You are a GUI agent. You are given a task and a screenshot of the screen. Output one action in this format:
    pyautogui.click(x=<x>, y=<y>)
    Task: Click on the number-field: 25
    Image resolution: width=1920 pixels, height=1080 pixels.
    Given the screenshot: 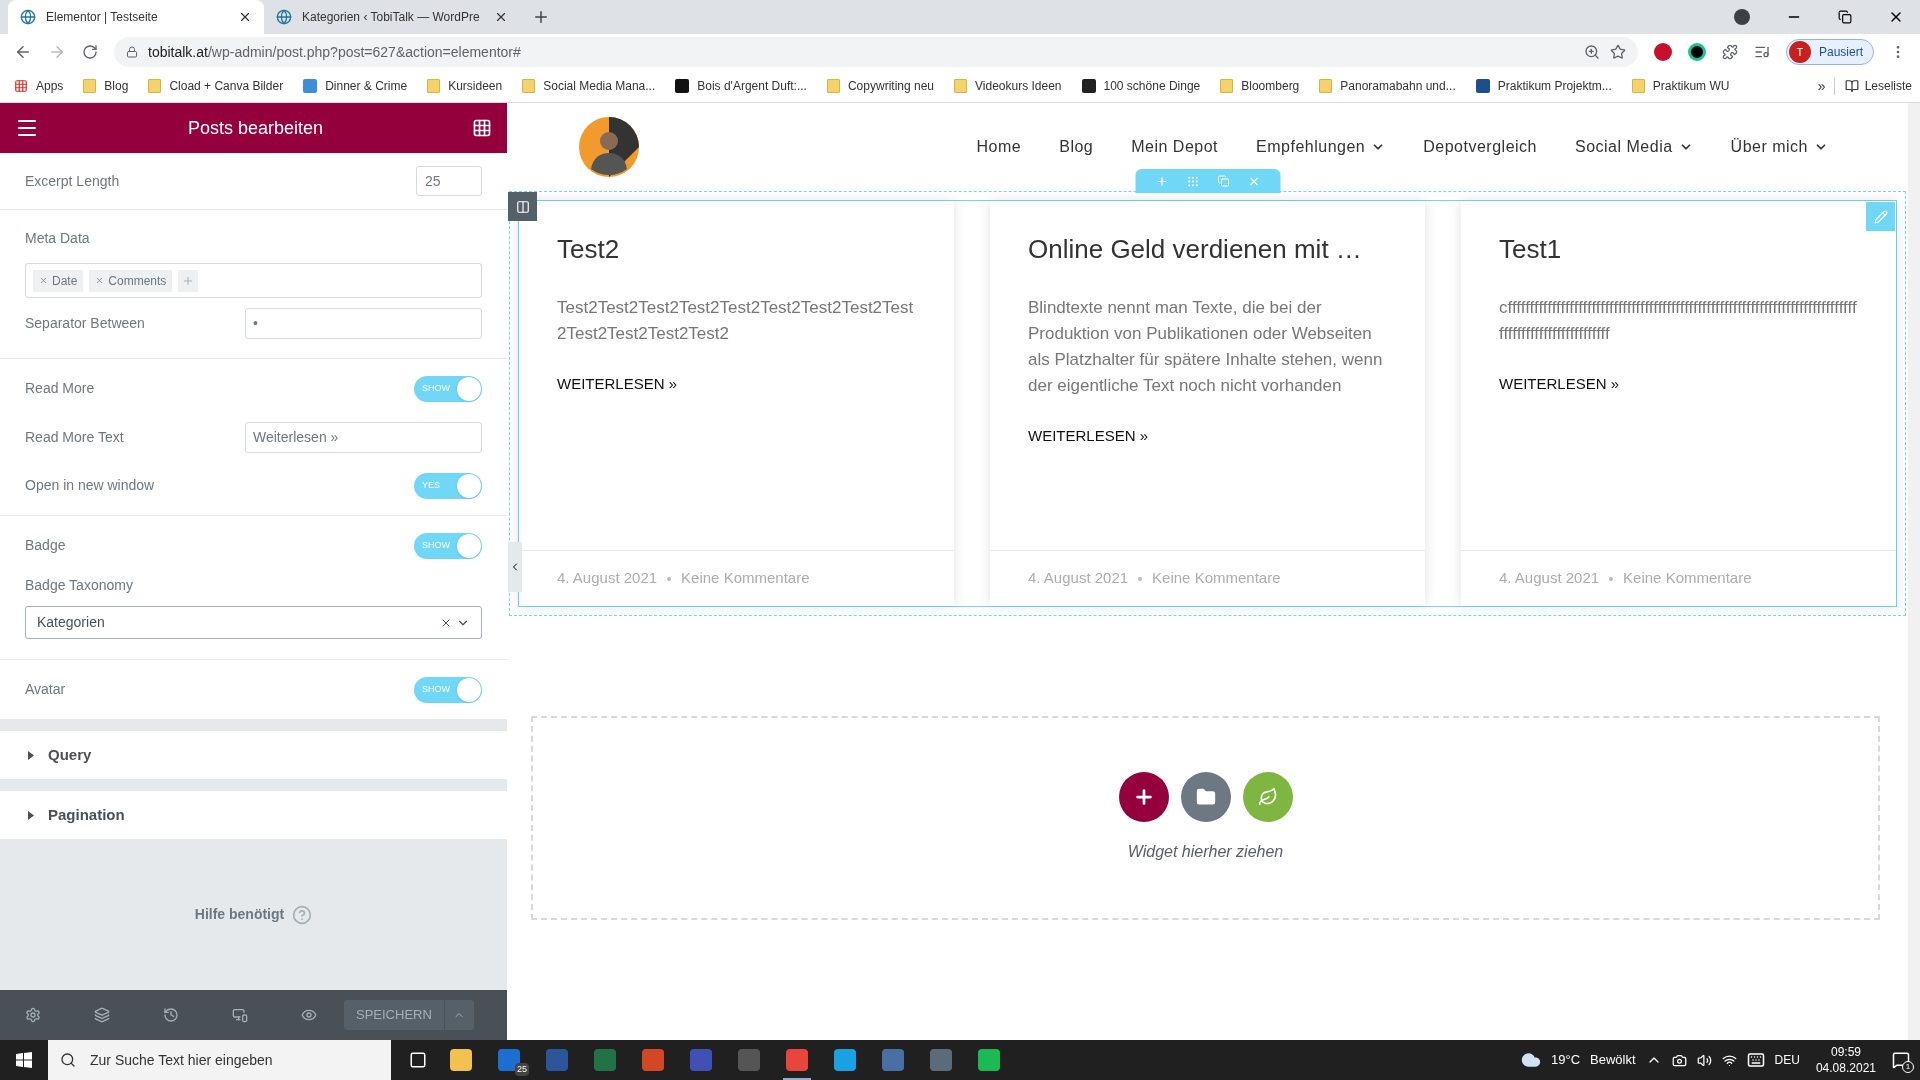 What is the action you would take?
    pyautogui.click(x=449, y=181)
    